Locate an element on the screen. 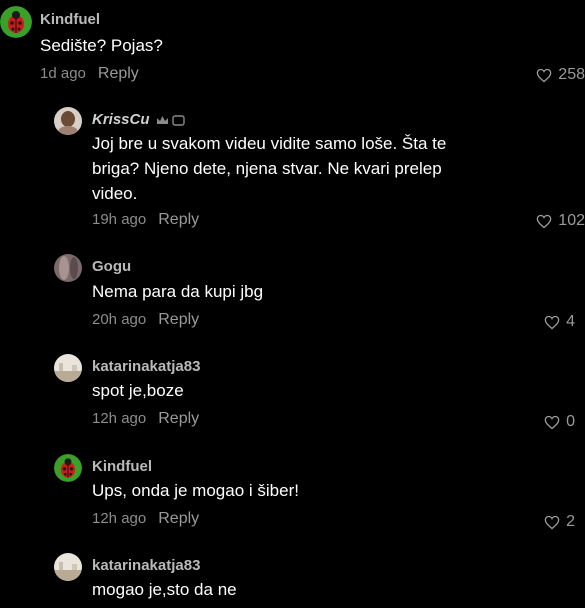  like-button: 258 is located at coordinates (560, 75).